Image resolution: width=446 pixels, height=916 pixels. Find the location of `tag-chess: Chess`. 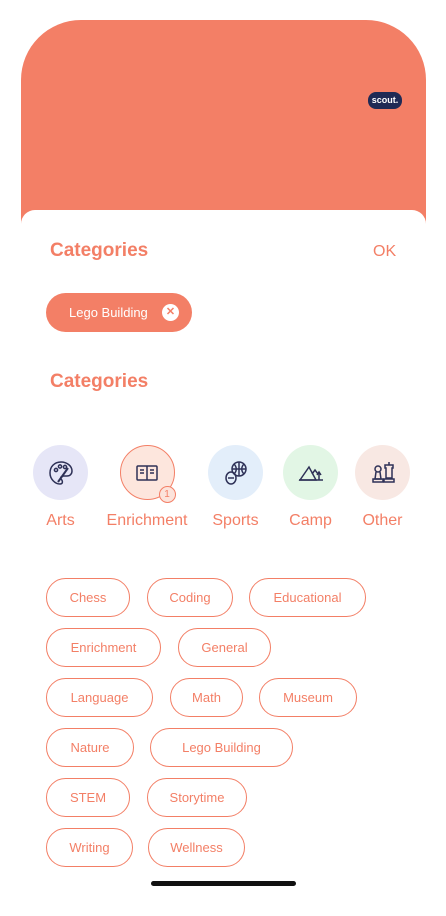

tag-chess: Chess is located at coordinates (88, 597).